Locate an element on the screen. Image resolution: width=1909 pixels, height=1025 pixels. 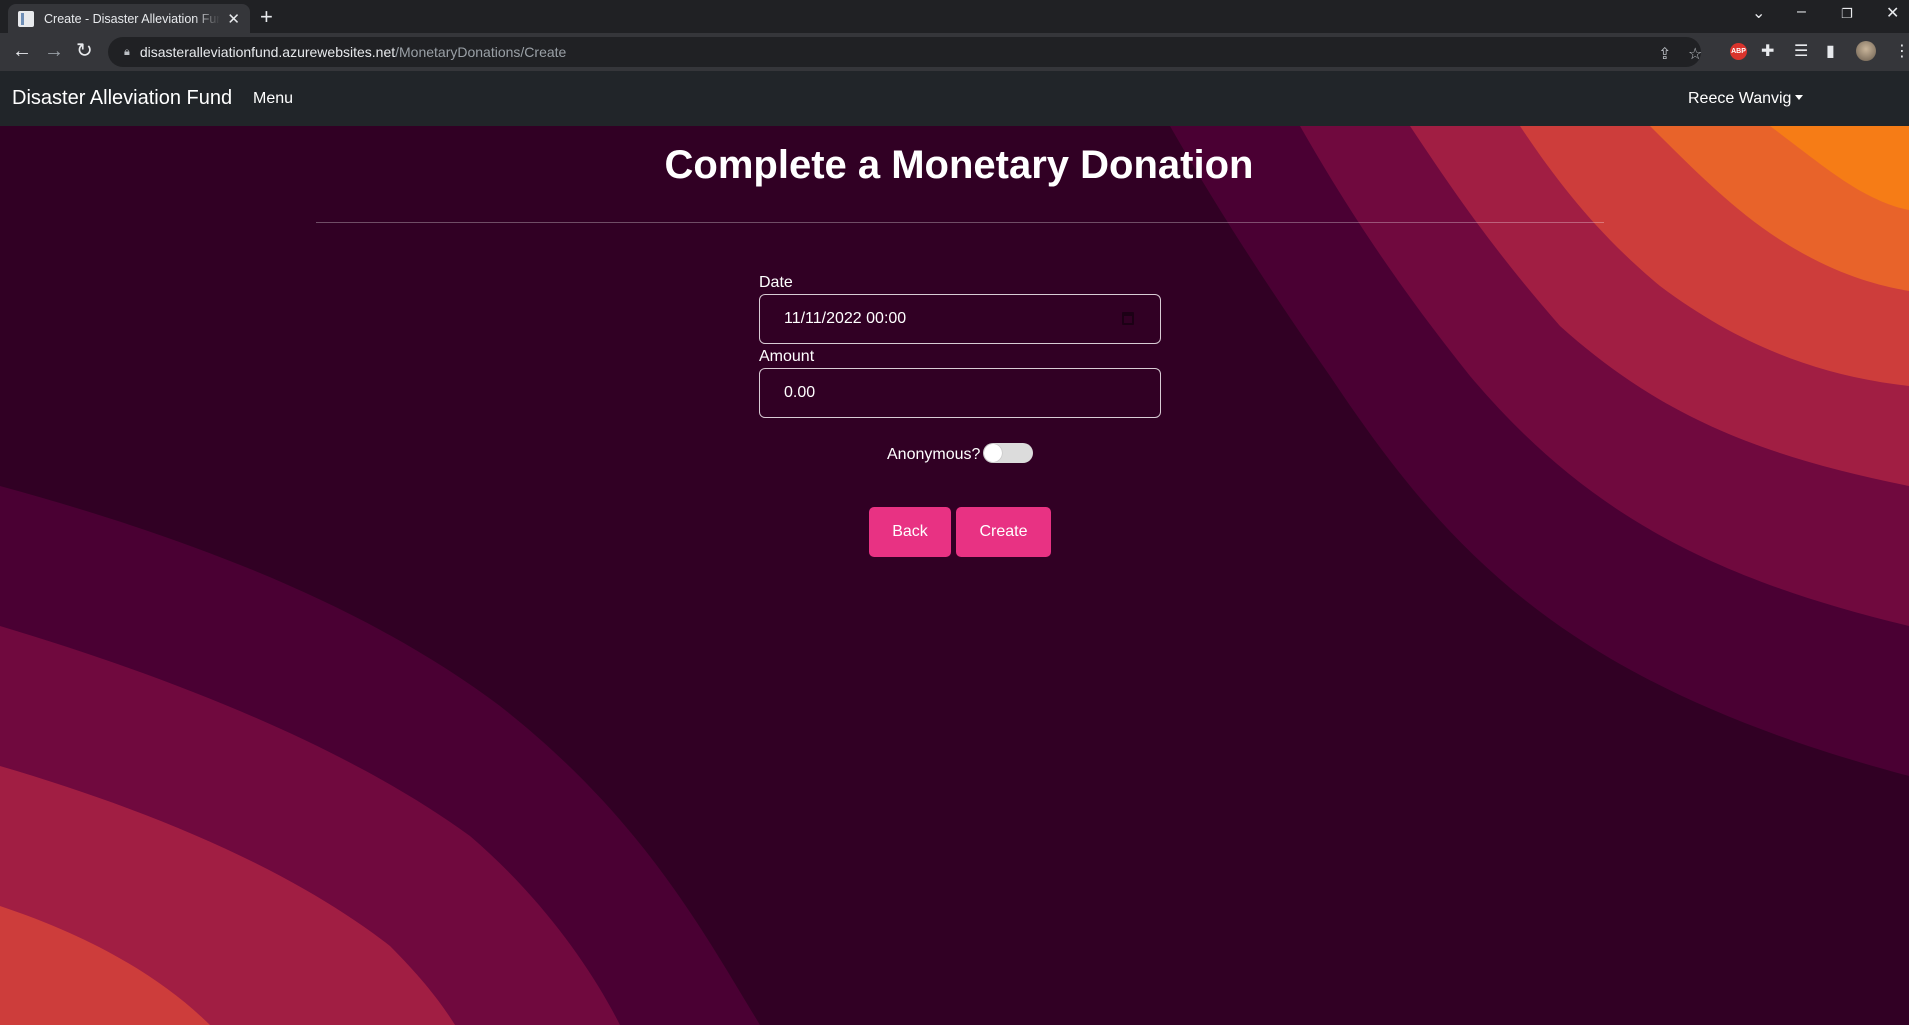
more-icon: ⋮ is located at coordinates (1901, 51).